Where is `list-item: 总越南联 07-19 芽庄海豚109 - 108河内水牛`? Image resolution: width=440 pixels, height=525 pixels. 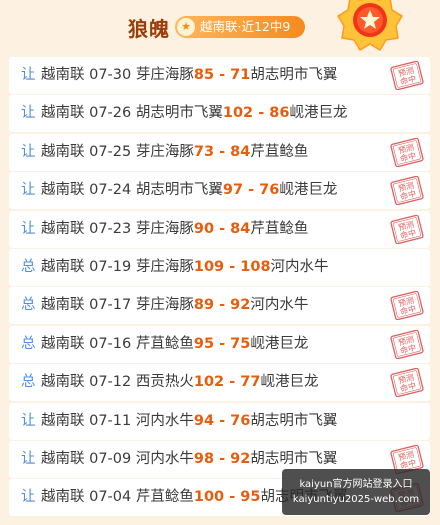
list-item: 总越南联 07-19 芽庄海豚109 - 108河内水牛 is located at coordinates (219, 267).